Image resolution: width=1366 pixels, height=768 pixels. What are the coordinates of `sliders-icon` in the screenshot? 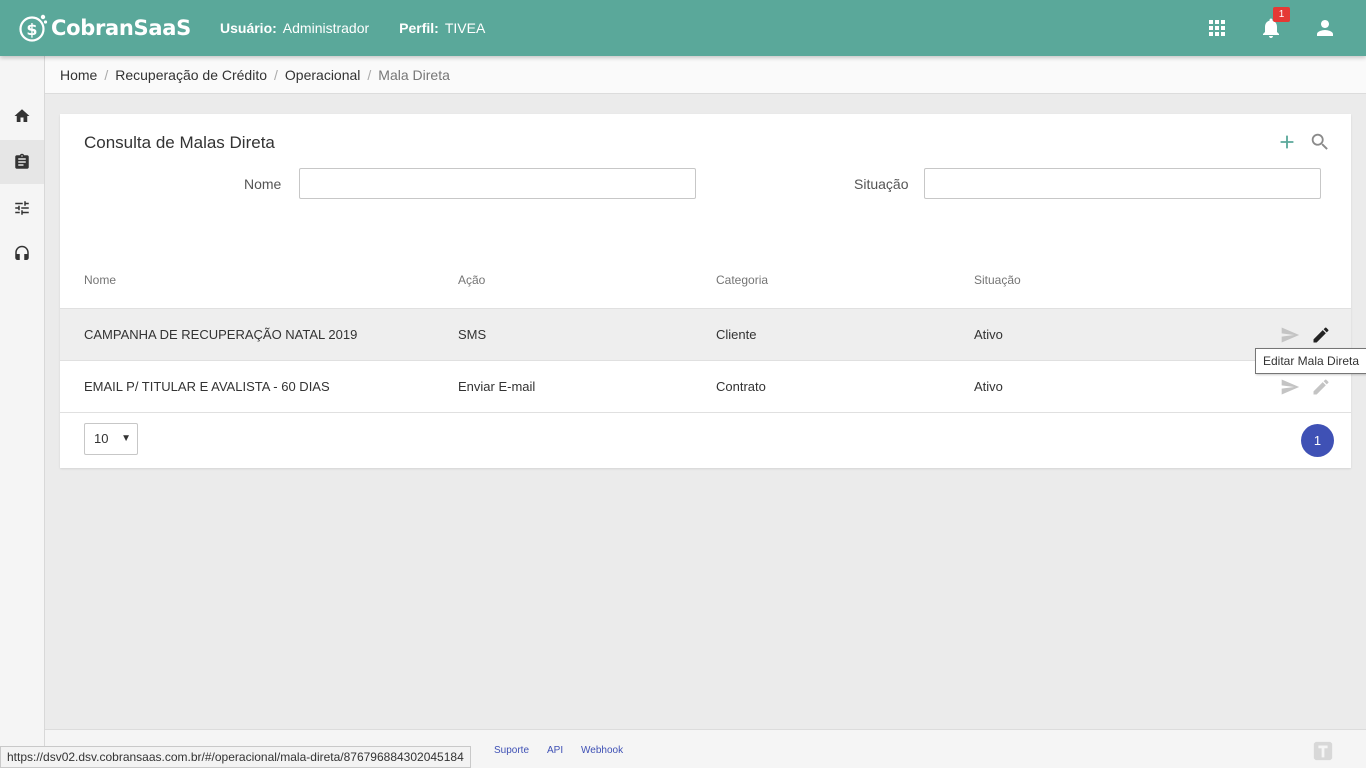 It's located at (22, 208).